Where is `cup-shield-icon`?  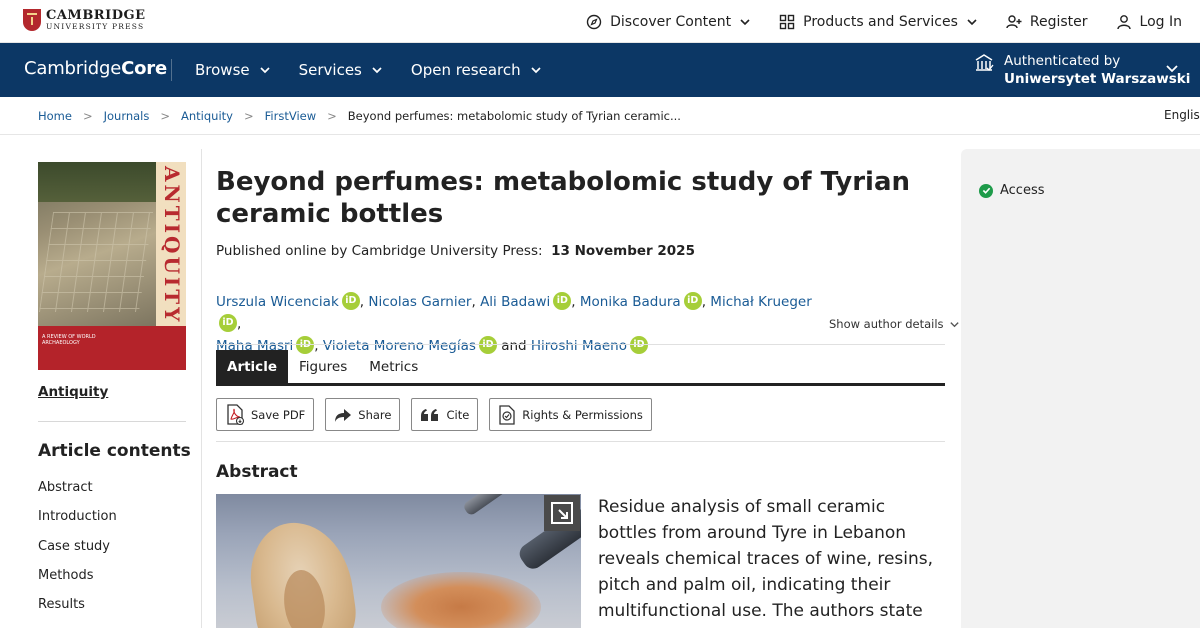 cup-shield-icon is located at coordinates (32, 20).